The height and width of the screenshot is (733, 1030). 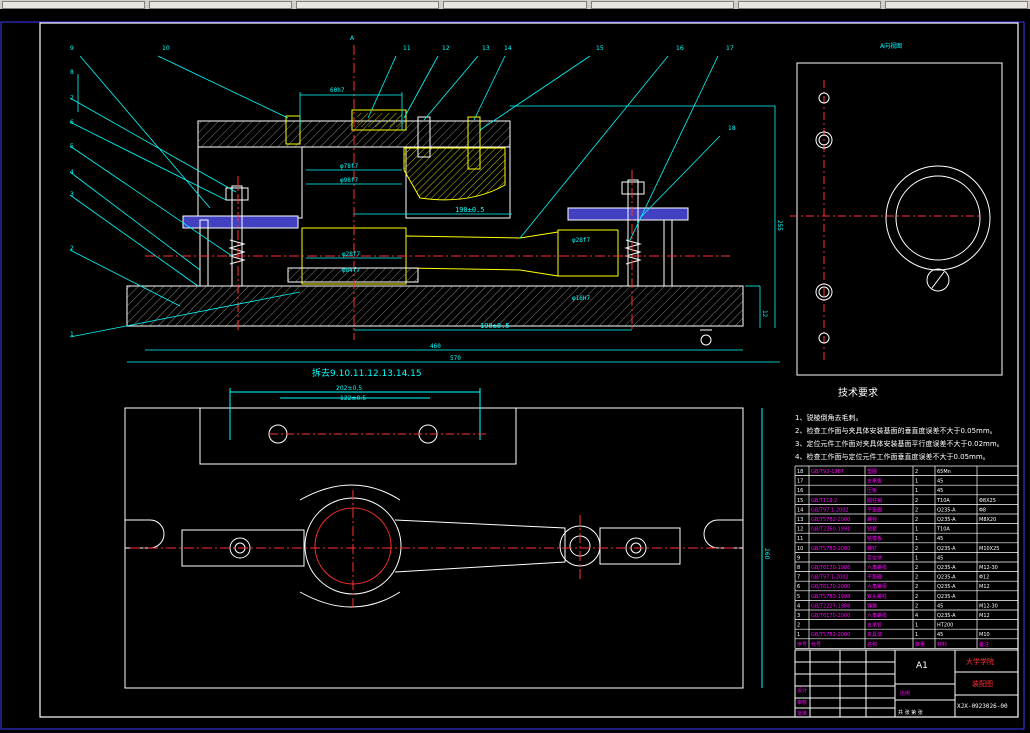 What do you see at coordinates (358, 436) in the screenshot?
I see `plan-drill-plate` at bounding box center [358, 436].